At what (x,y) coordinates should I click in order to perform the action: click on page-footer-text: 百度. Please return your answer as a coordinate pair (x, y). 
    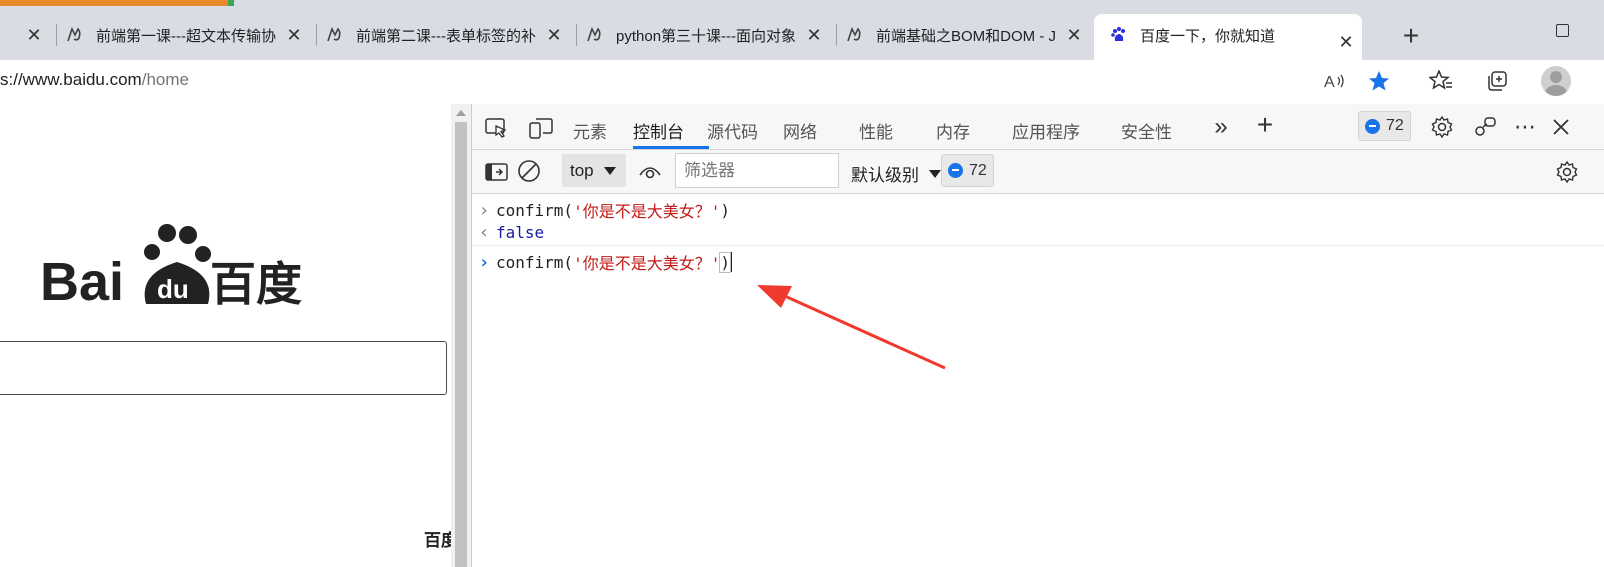
    Looking at the image, I should click on (437, 540).